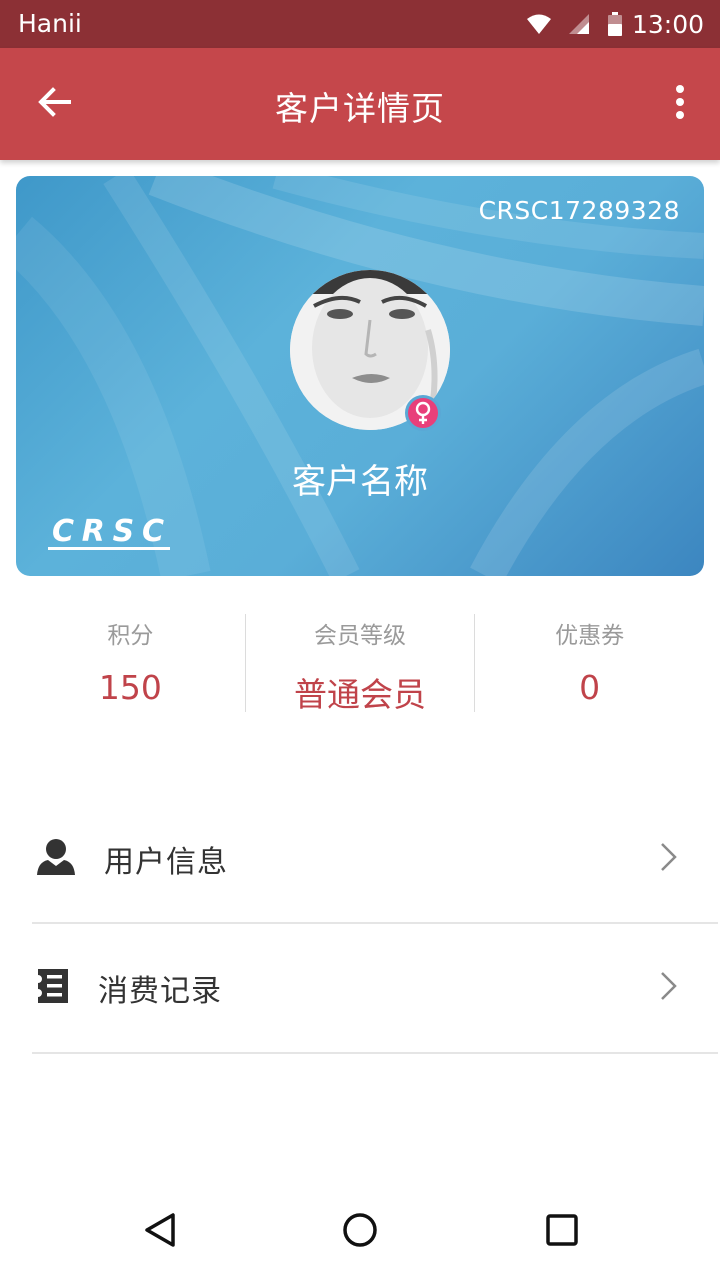  Describe the element at coordinates (590, 636) in the screenshot. I see `stat-label: 优惠券` at that location.